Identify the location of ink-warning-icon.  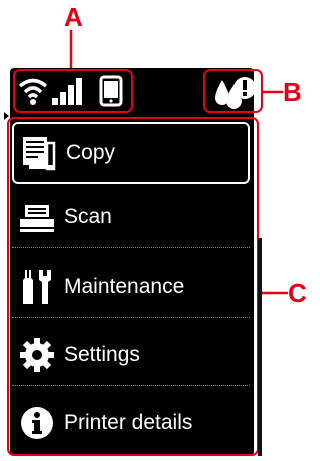
(235, 93).